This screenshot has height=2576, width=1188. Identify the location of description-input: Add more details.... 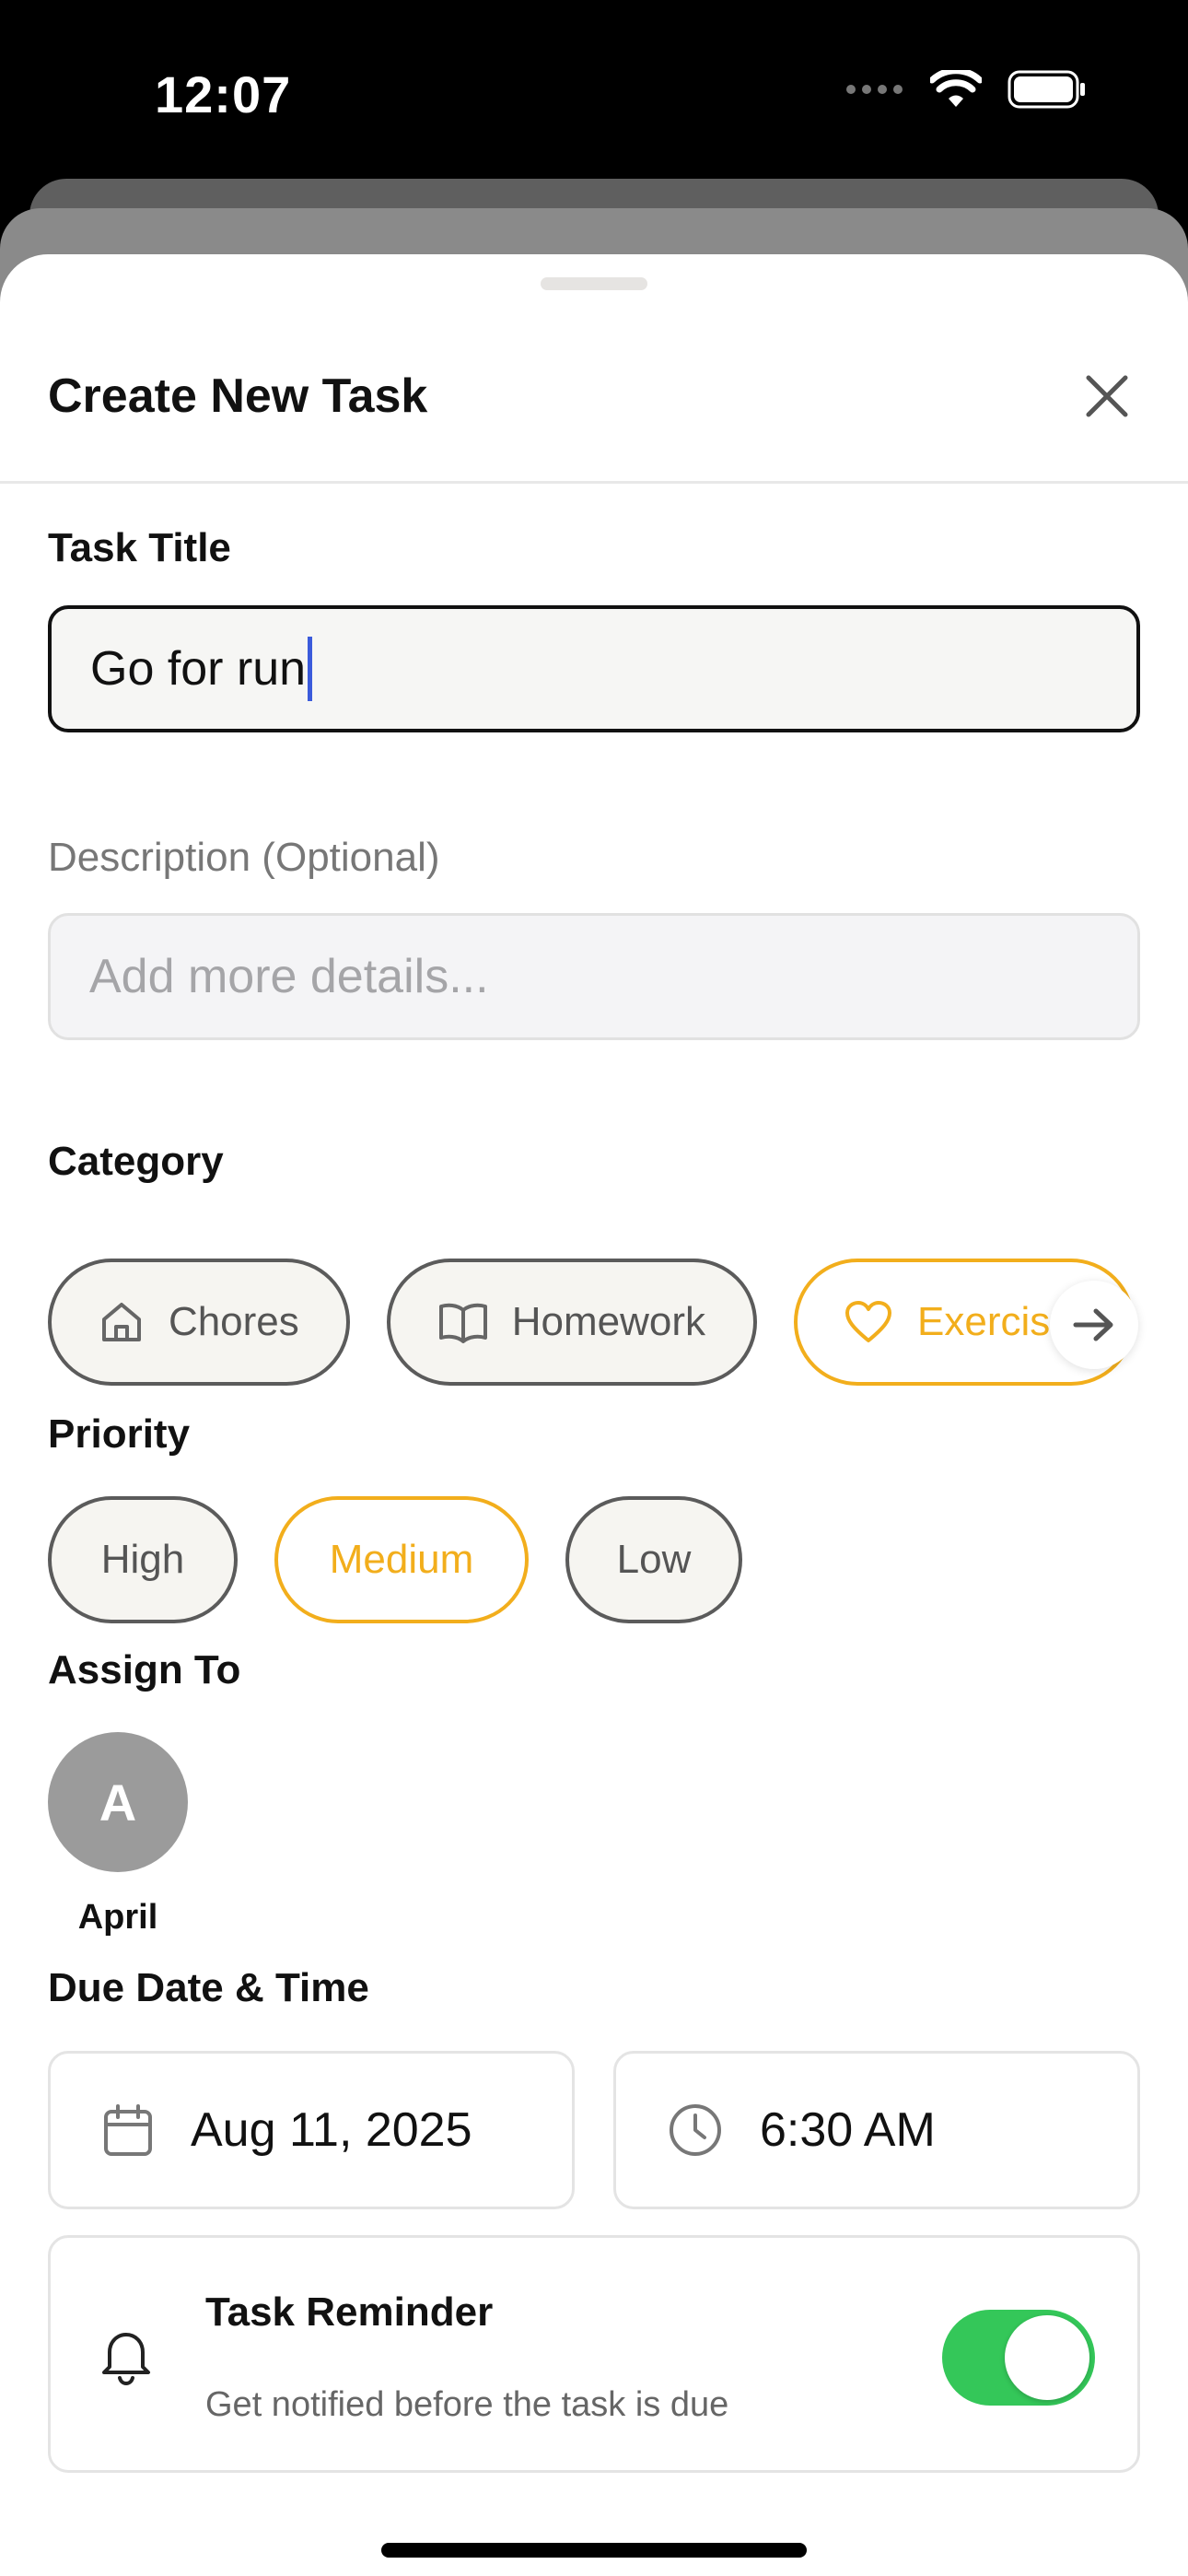
(594, 976).